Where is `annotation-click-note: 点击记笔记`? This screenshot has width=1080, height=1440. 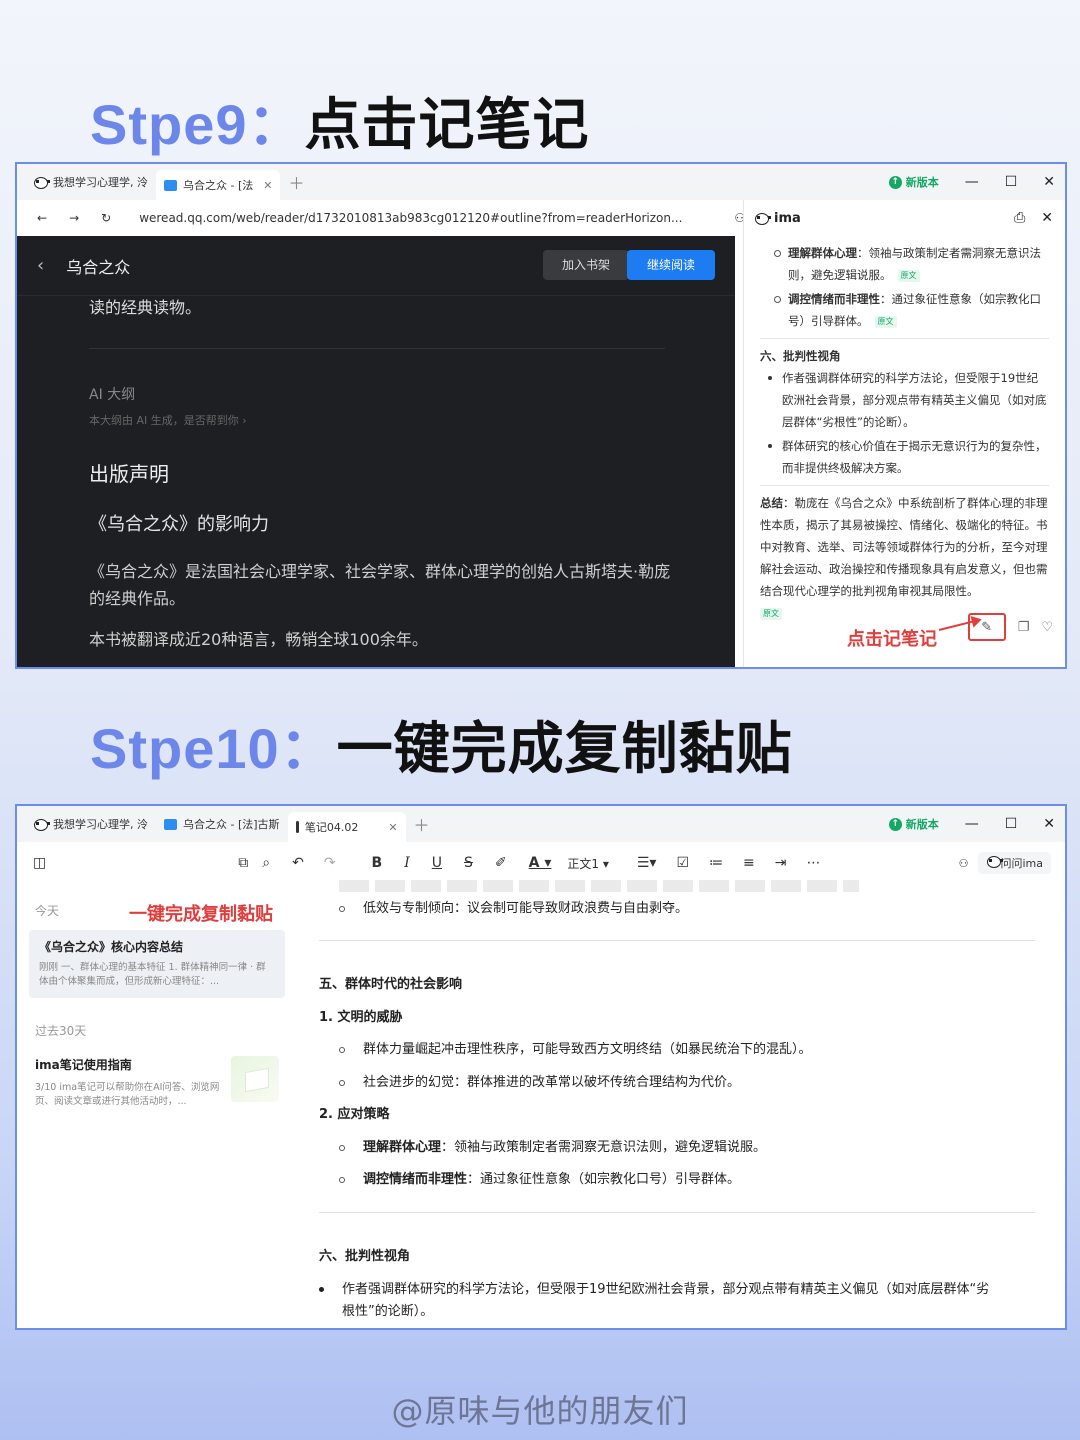 annotation-click-note: 点击记笔记 is located at coordinates (892, 639).